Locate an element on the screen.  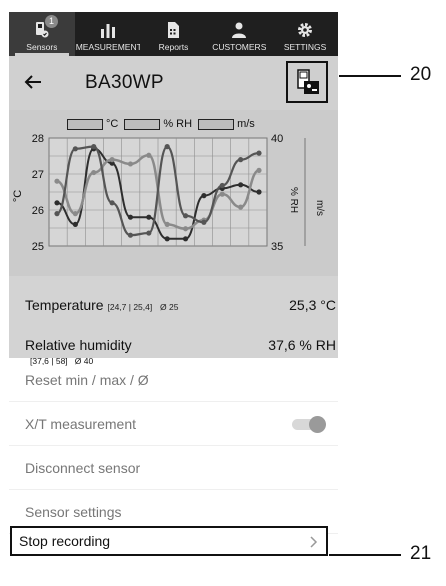
temperature-name: Temperature is located at coordinates (64, 305).